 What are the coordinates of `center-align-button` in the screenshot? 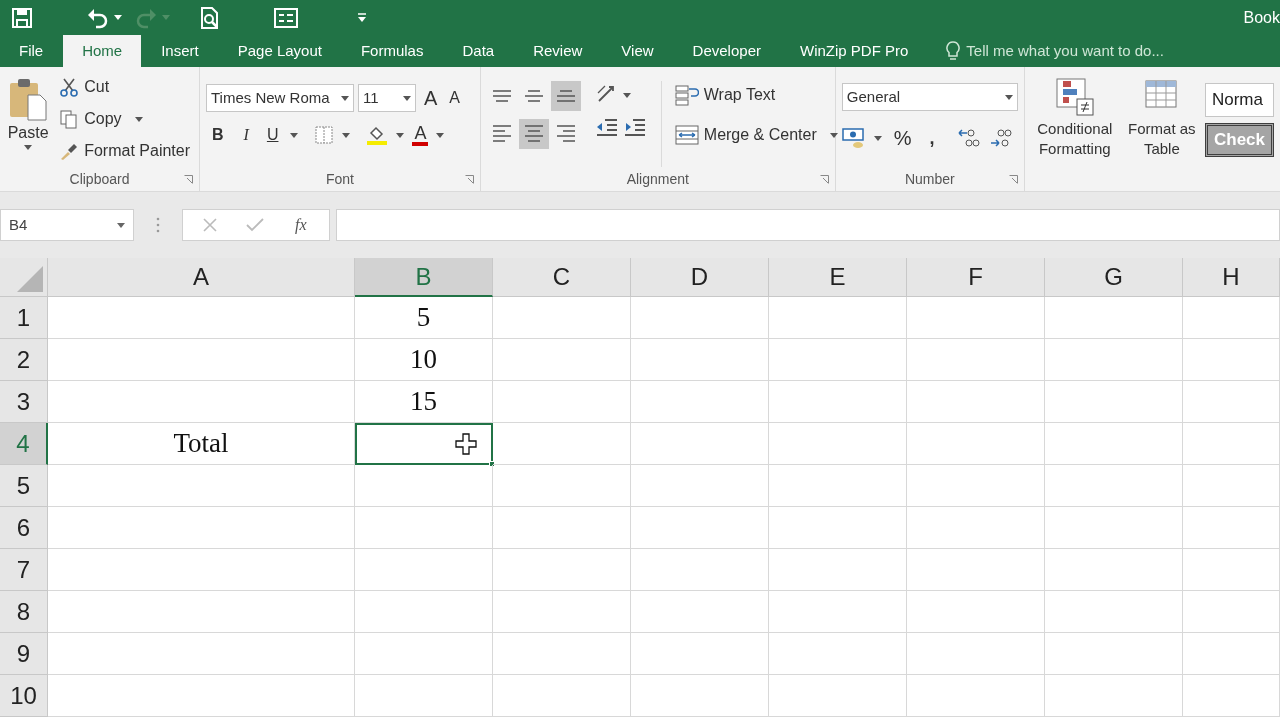 It's located at (533, 134).